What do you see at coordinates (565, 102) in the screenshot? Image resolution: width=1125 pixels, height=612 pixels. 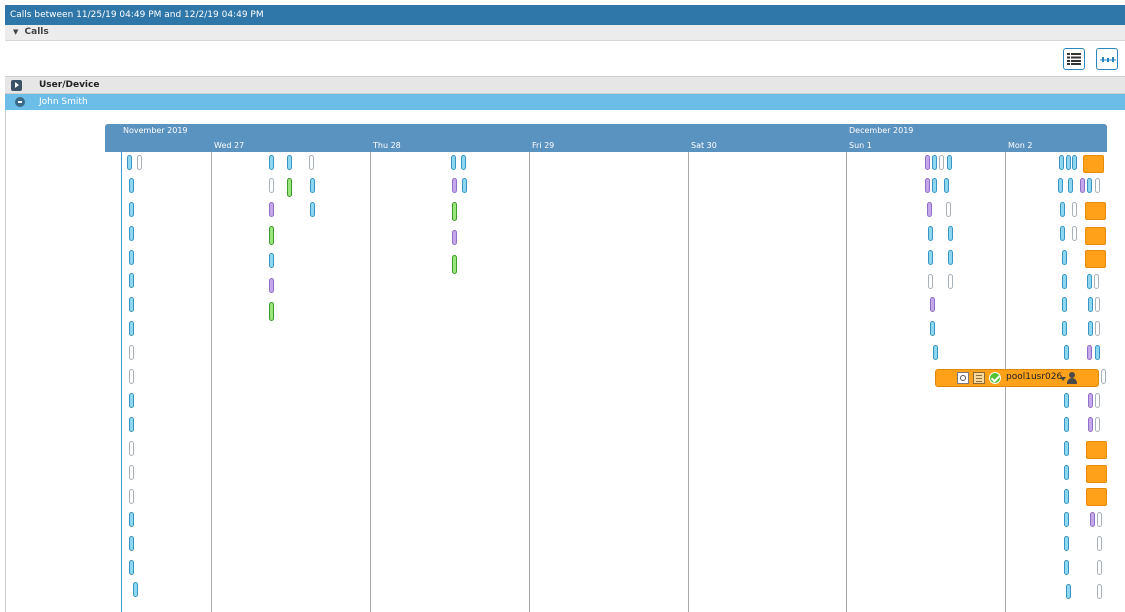 I see `user-row: John Smith` at bounding box center [565, 102].